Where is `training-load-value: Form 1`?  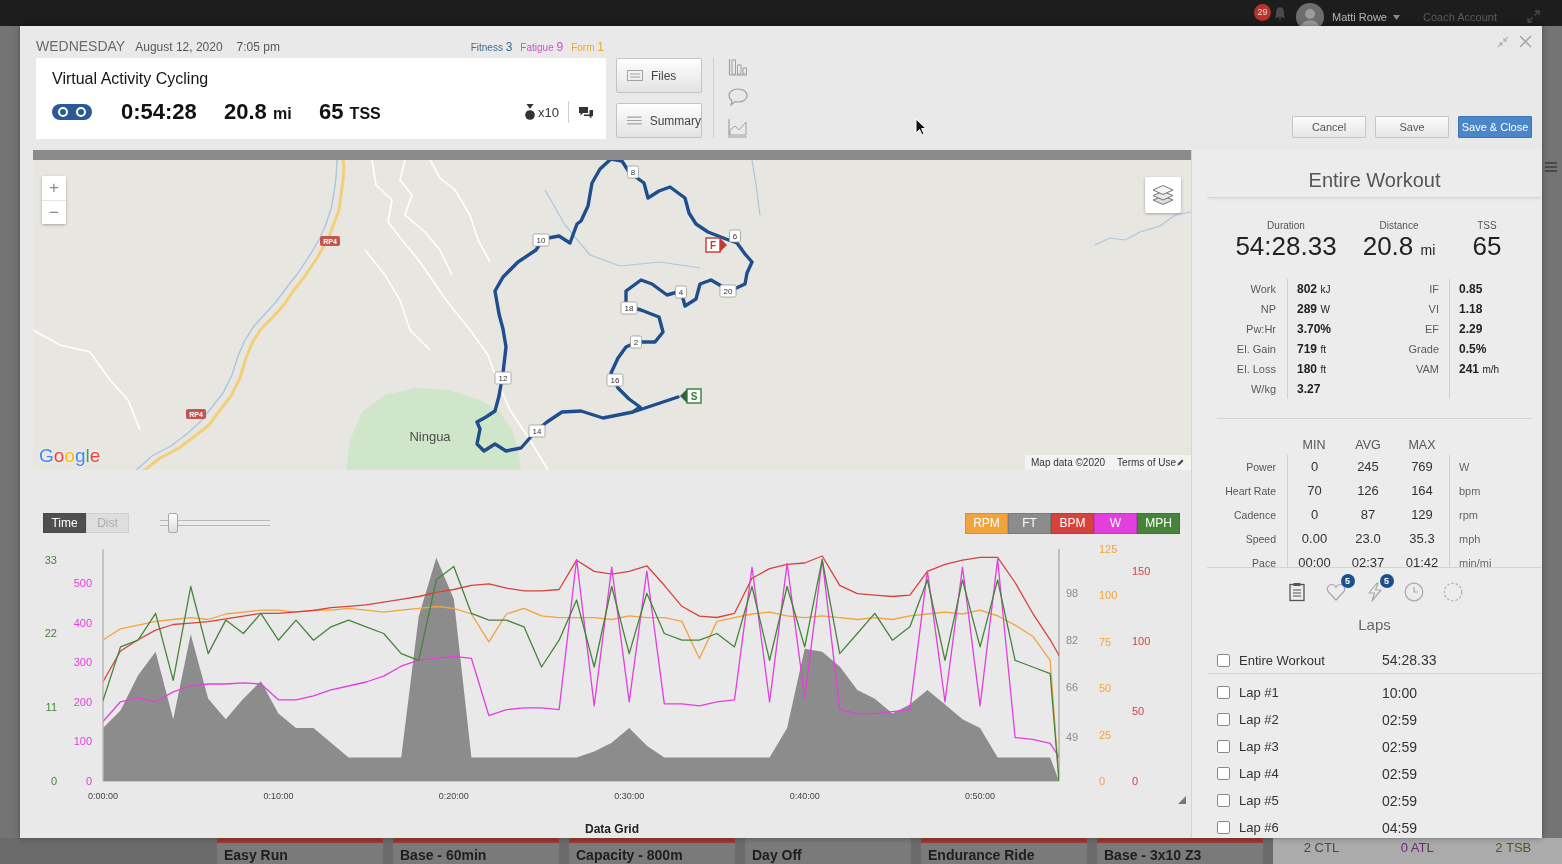
training-load-value: Form 1 is located at coordinates (587, 47).